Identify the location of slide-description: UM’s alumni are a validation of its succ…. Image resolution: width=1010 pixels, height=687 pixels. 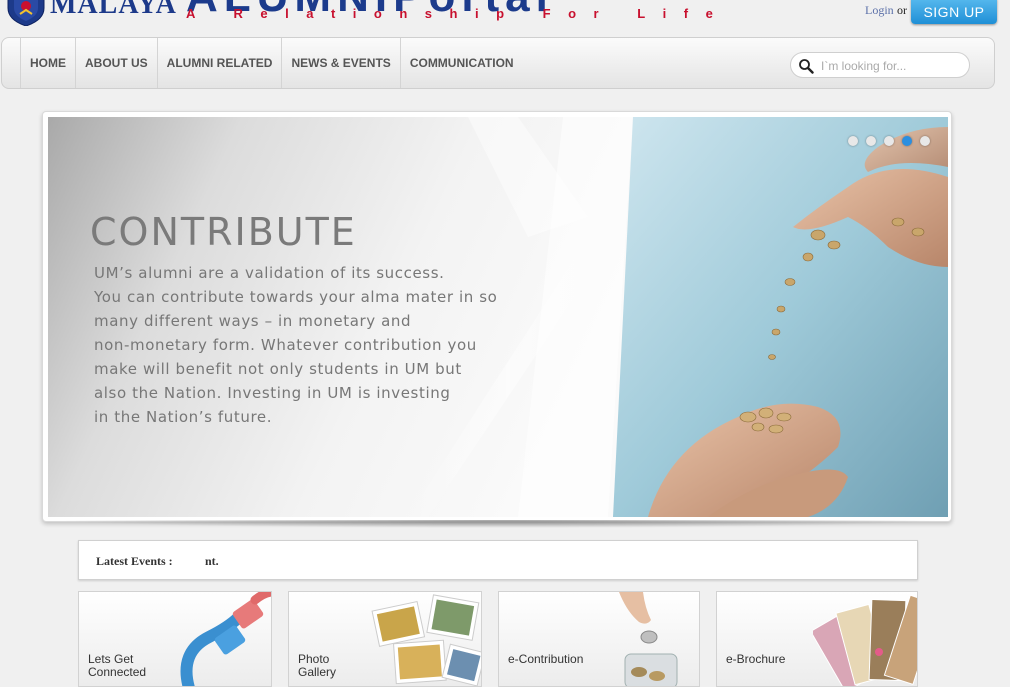
(314, 345).